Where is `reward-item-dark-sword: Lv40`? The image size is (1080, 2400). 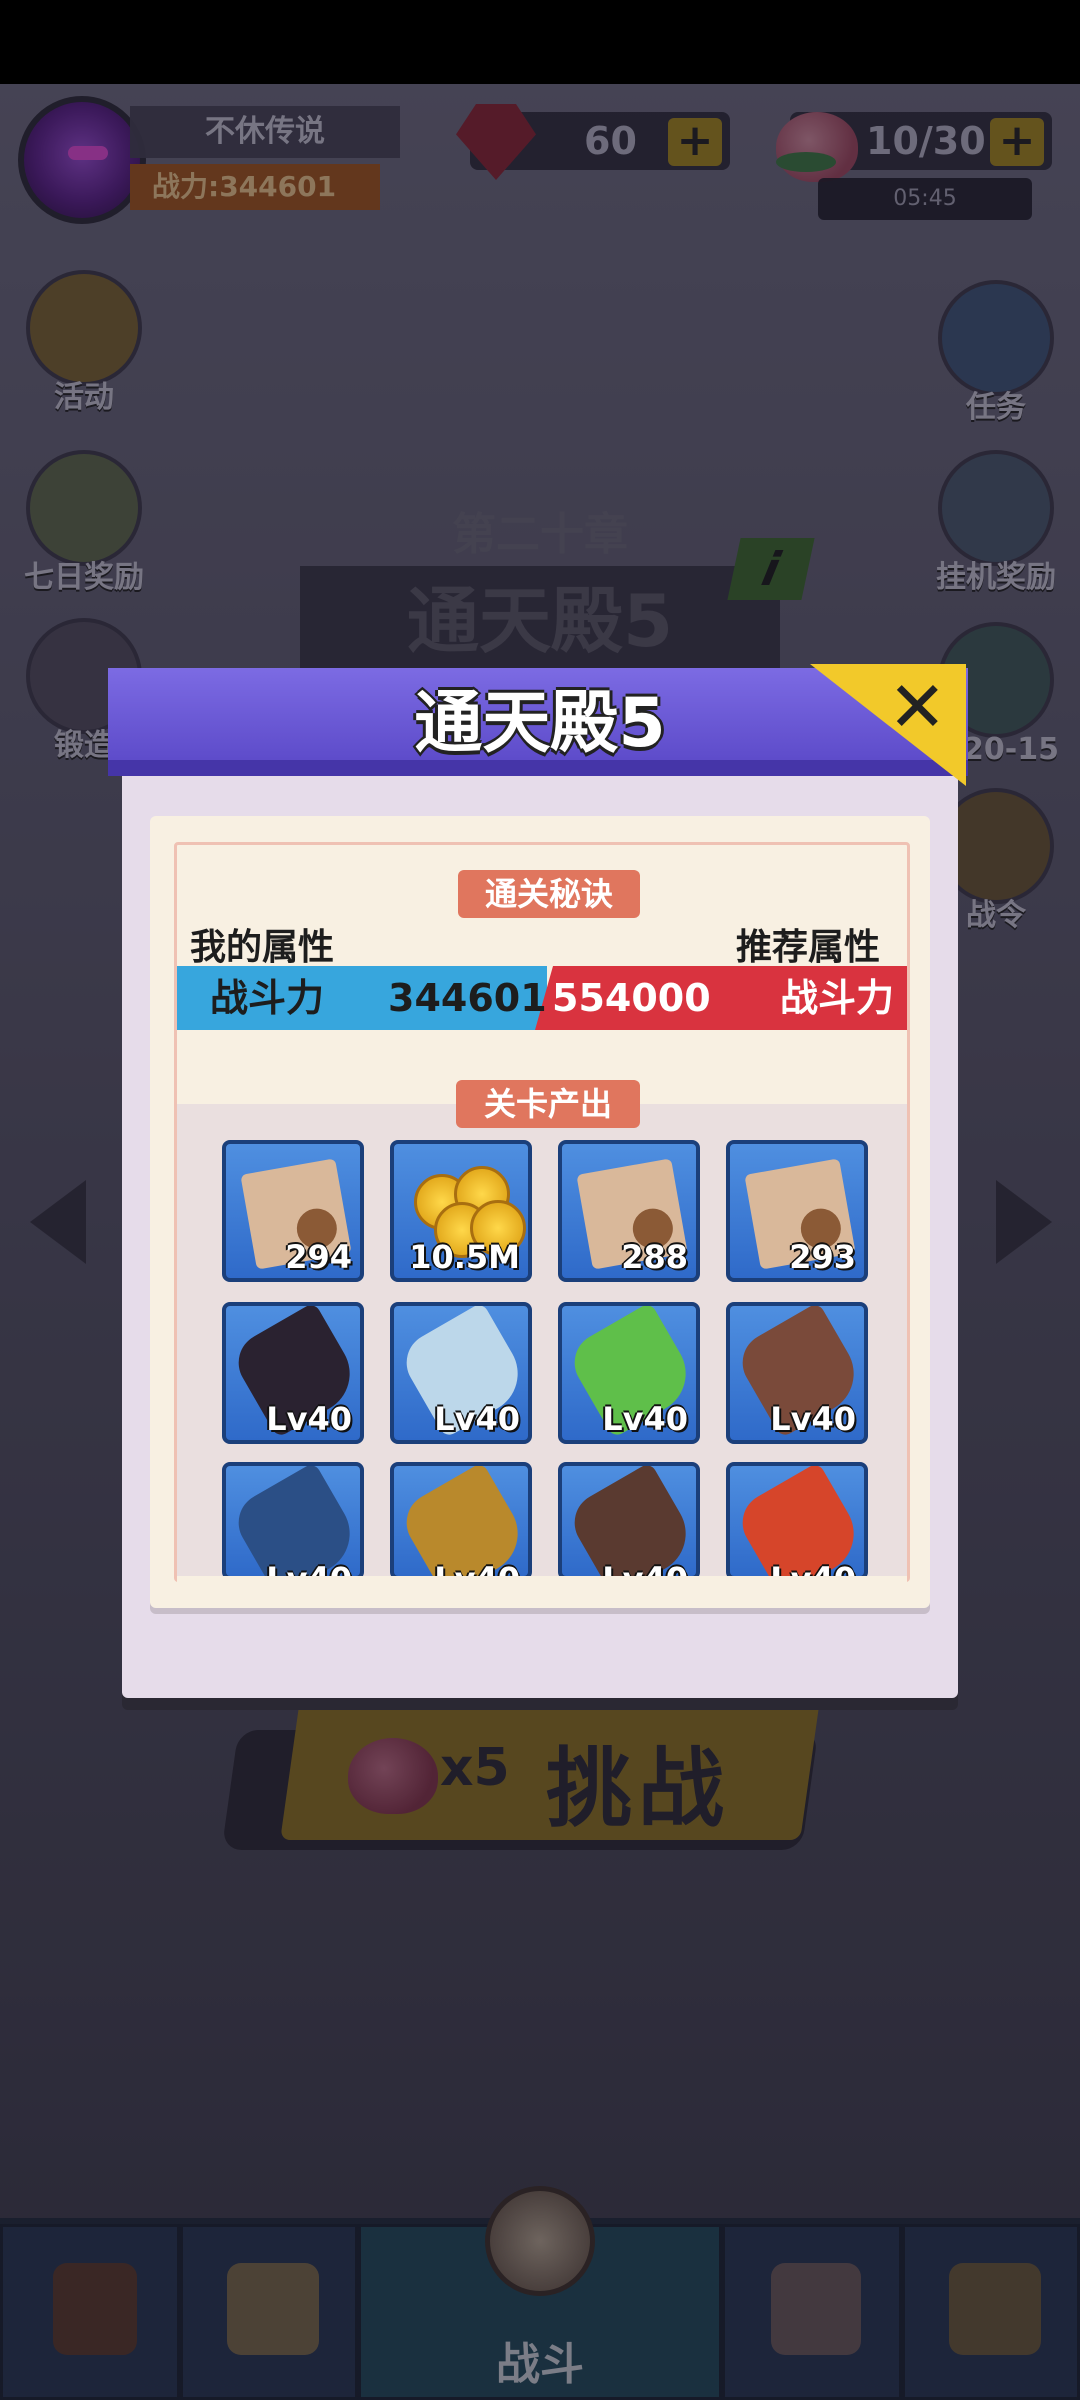 reward-item-dark-sword: Lv40 is located at coordinates (293, 1373).